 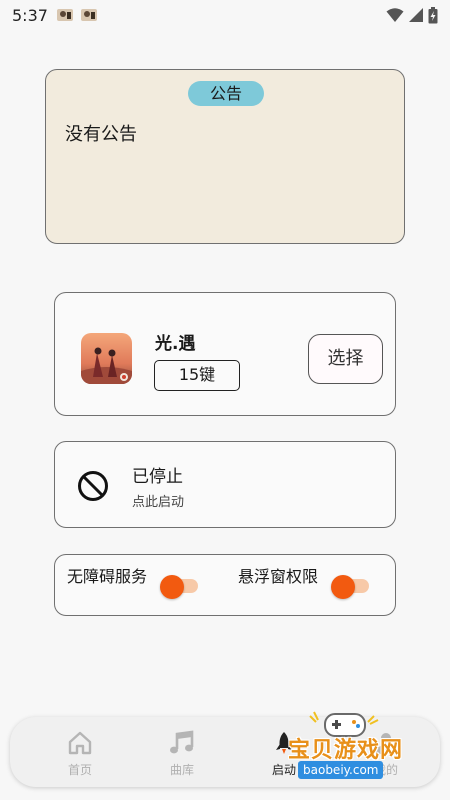 What do you see at coordinates (225, 484) in the screenshot?
I see `service-status-card: 已停止 点此启动` at bounding box center [225, 484].